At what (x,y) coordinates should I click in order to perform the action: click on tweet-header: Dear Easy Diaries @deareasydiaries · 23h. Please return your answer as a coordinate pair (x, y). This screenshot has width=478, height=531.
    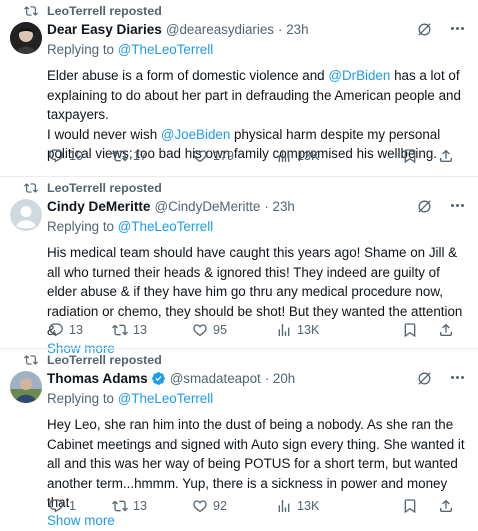
    Looking at the image, I should click on (259, 29).